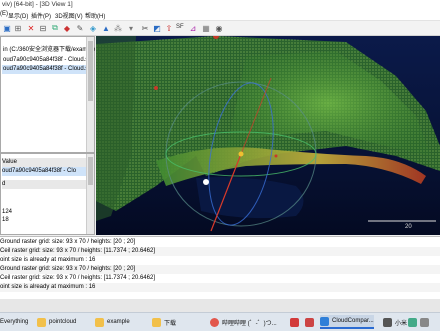 The width and height of the screenshot is (440, 331). Describe the element at coordinates (63, 322) in the screenshot. I see `taskbar-label: pointcloud` at that location.